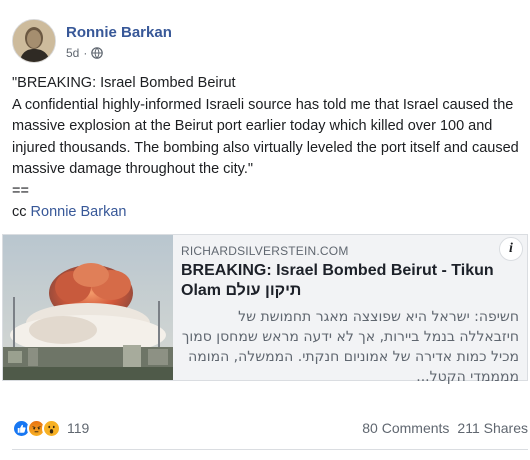  I want to click on post-header: Ronnie Barkan 5d ·, so click(92, 41).